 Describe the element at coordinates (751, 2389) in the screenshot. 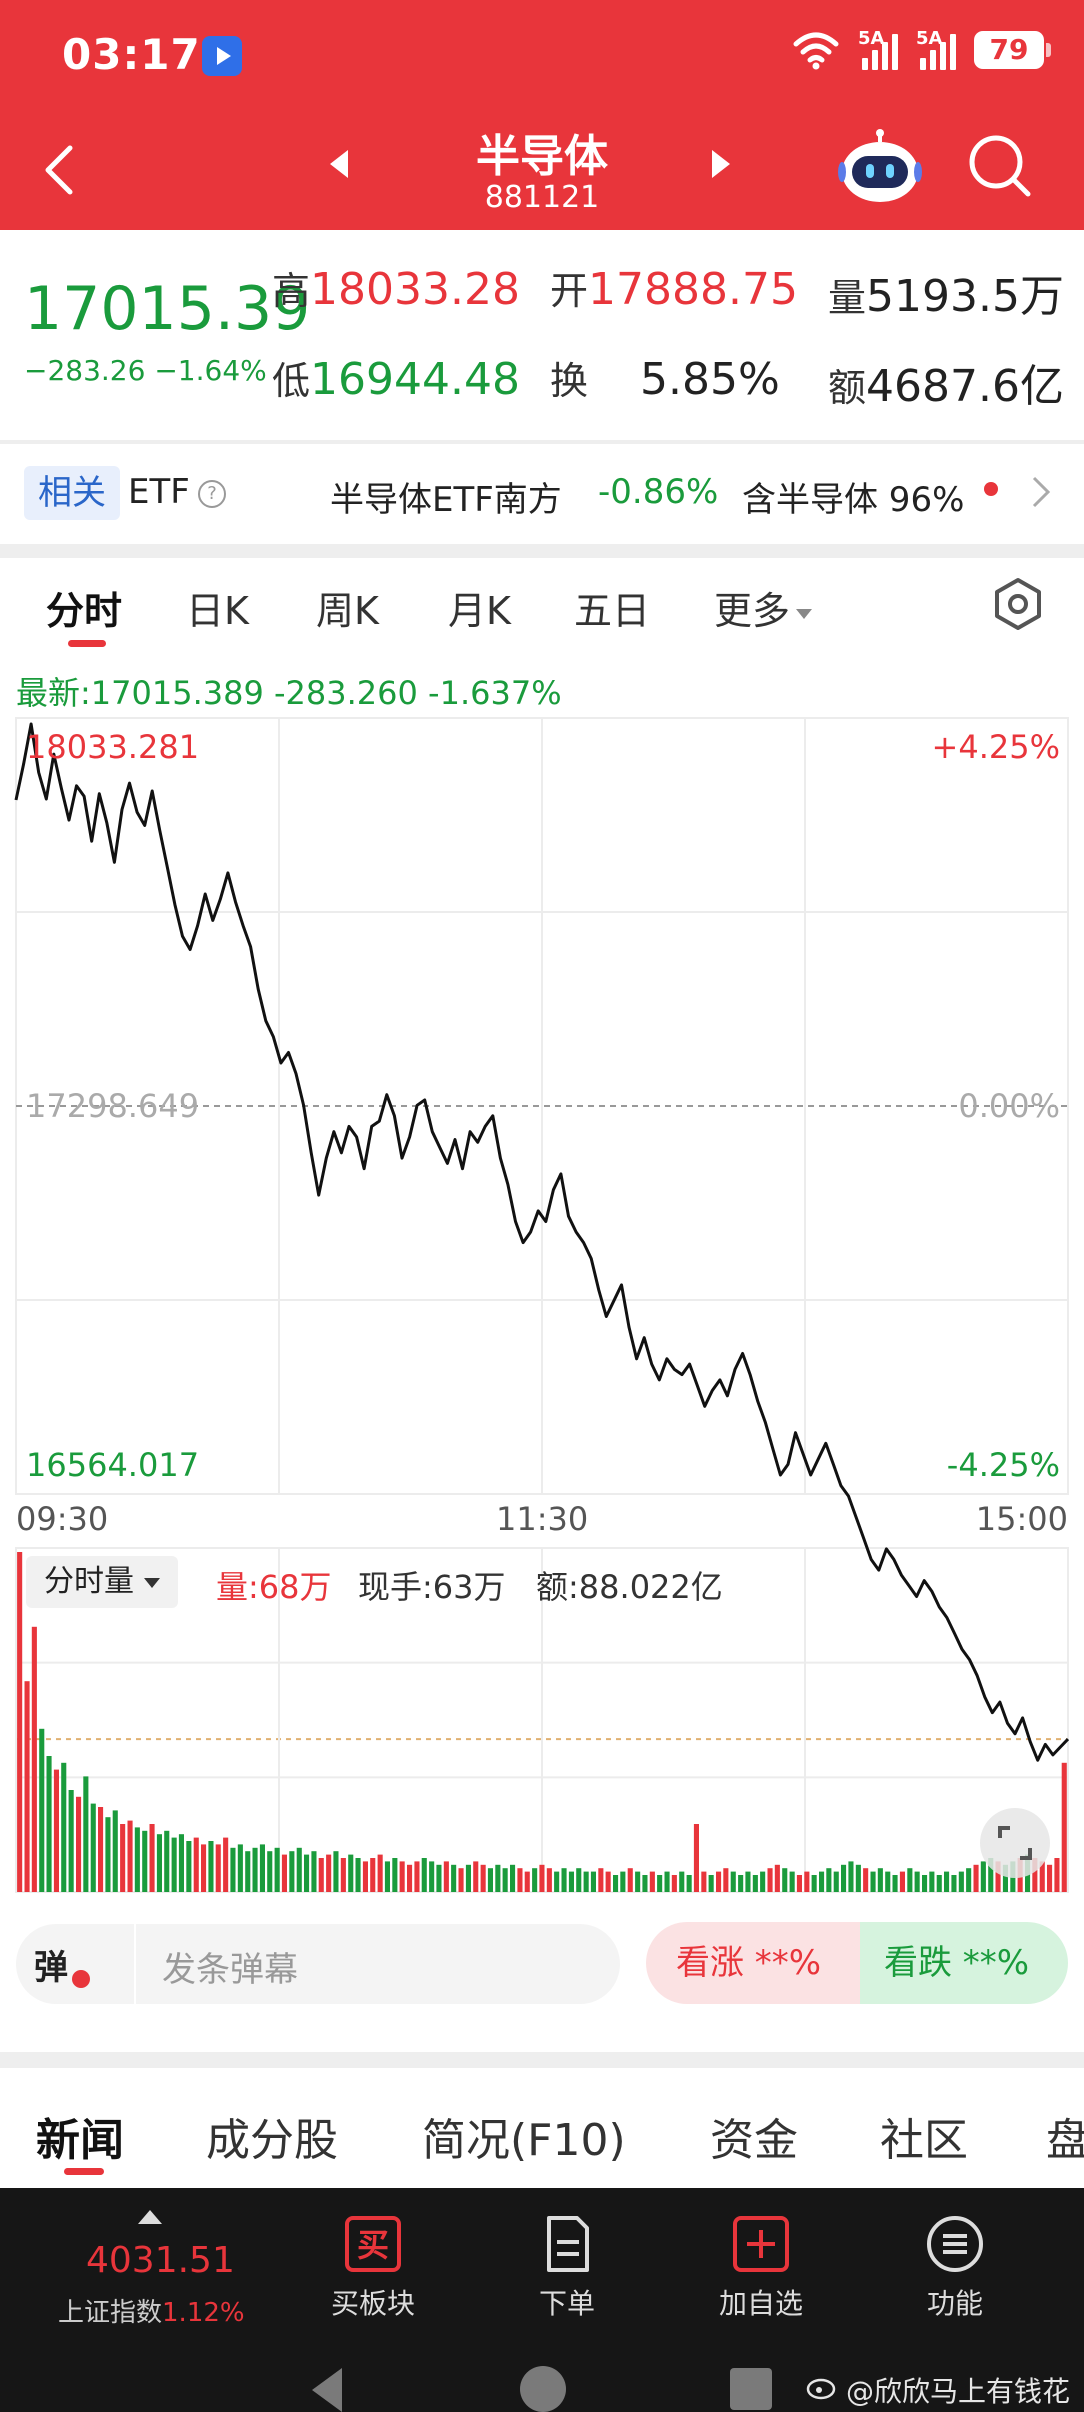

I see `system-recent-icon` at that location.